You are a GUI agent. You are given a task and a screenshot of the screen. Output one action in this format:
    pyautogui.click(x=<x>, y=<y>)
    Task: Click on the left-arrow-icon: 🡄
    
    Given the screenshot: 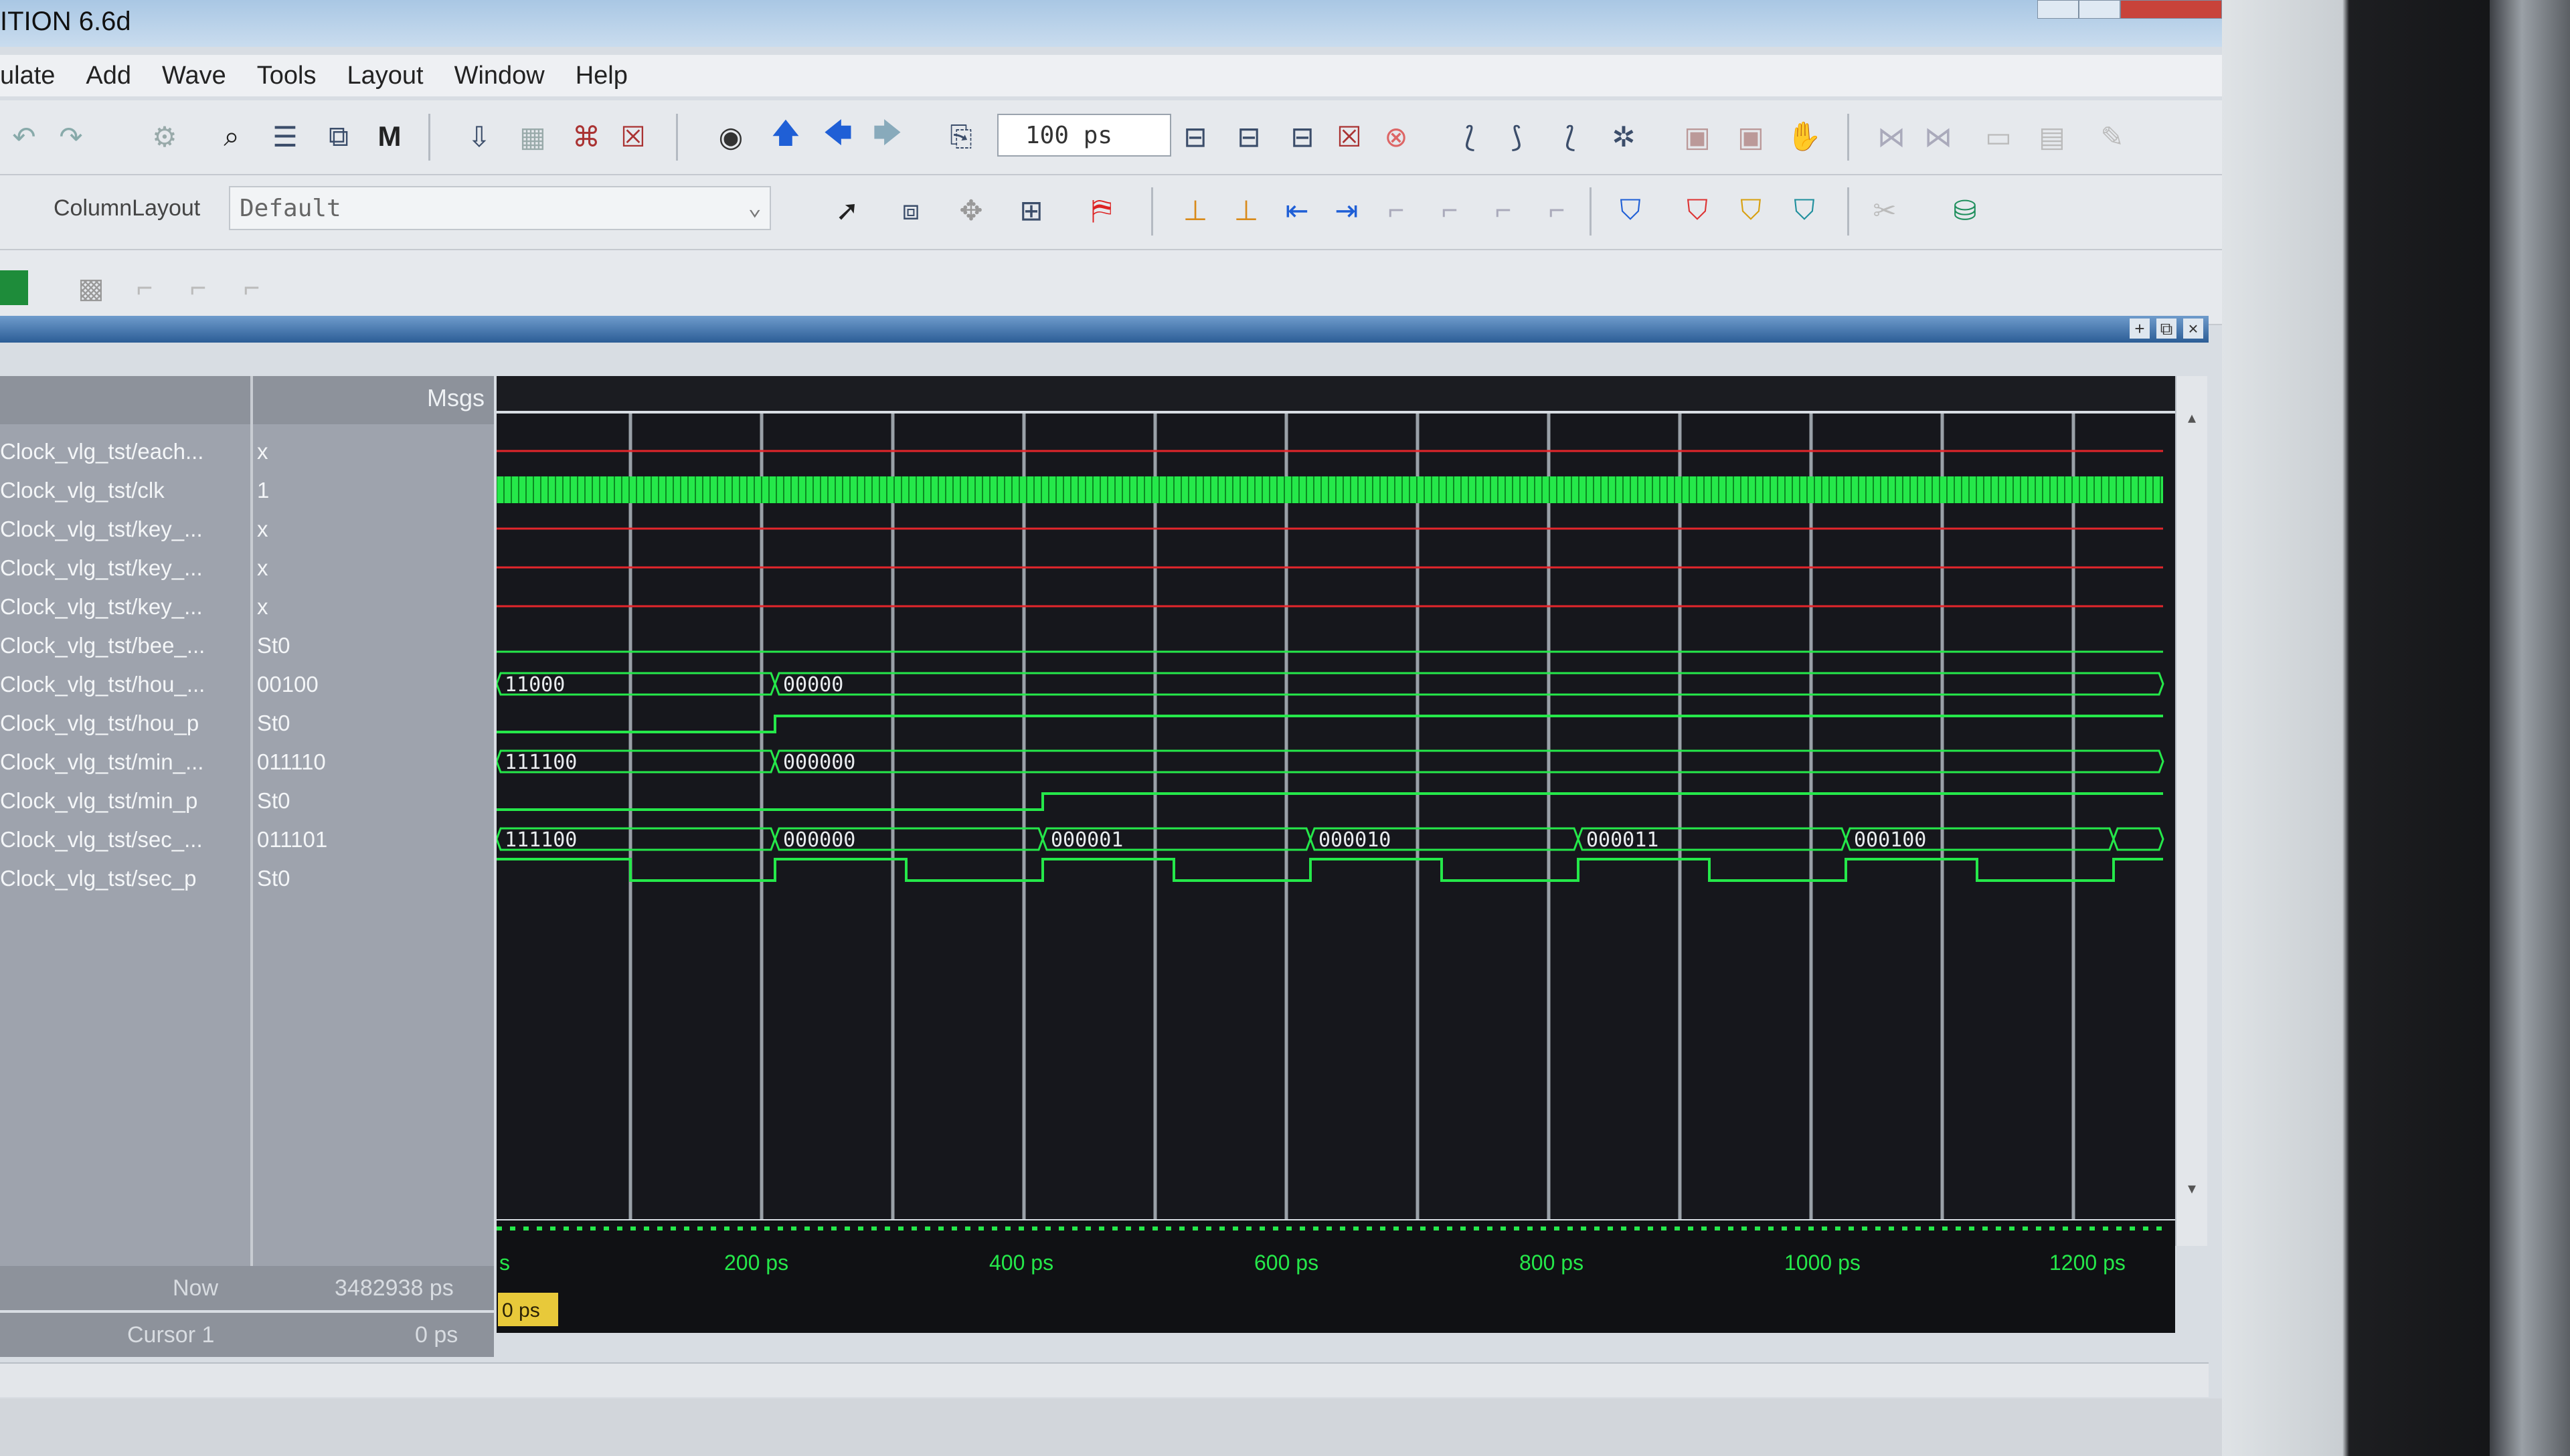 What is the action you would take?
    pyautogui.click(x=838, y=135)
    